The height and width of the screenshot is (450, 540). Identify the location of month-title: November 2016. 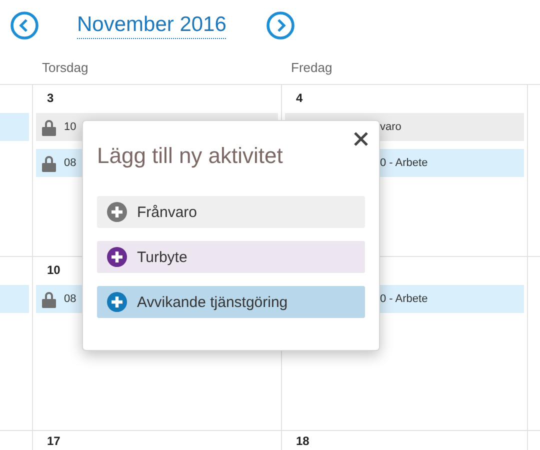
(151, 25).